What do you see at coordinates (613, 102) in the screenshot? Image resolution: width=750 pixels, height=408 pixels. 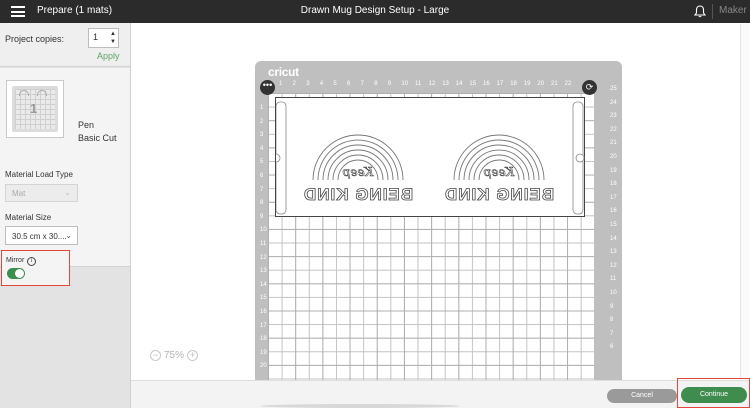 I see `ruler-right-label: 24` at bounding box center [613, 102].